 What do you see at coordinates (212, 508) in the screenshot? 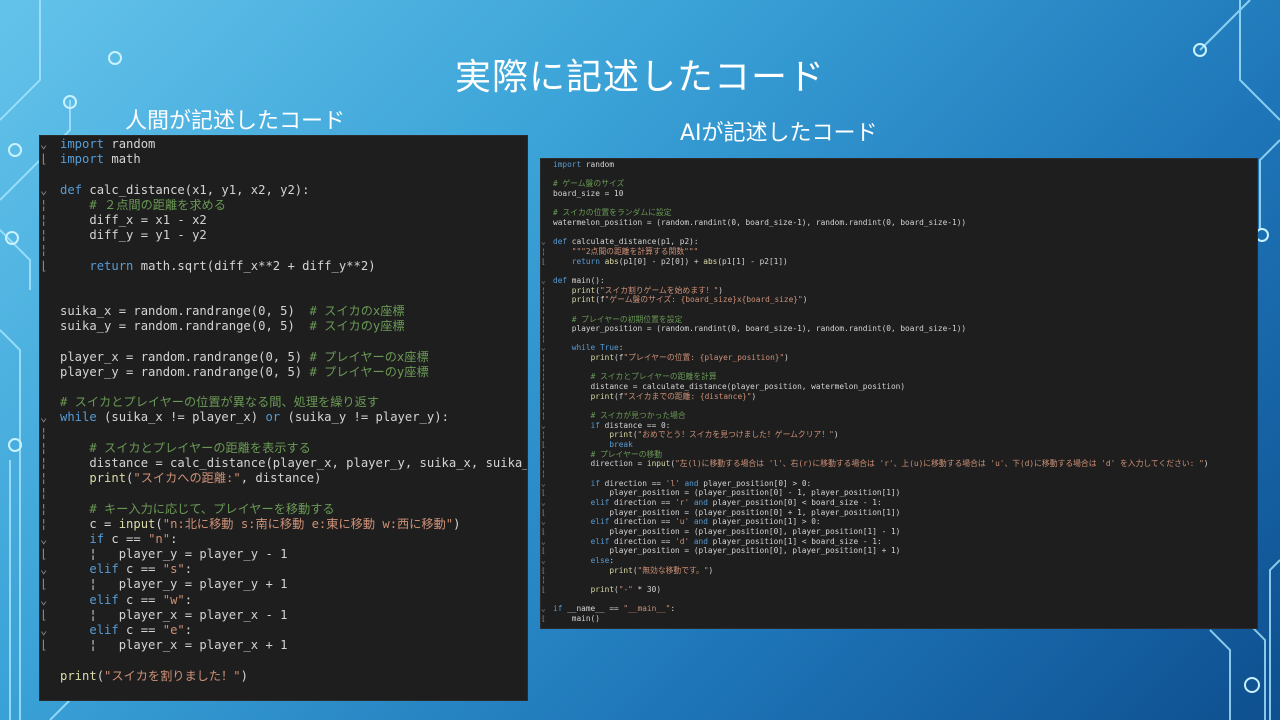
I see `code-text: # キー入力に応じて、プレイヤーを移動する` at bounding box center [212, 508].